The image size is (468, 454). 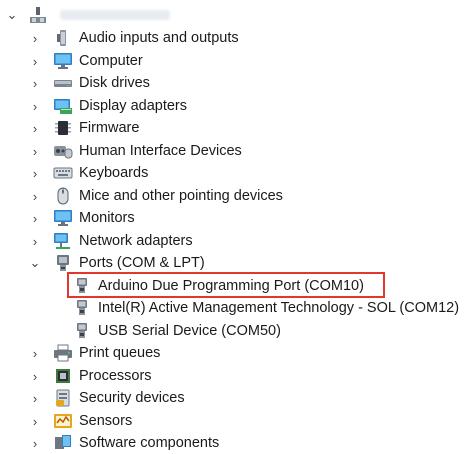 What do you see at coordinates (63, 151) in the screenshot?
I see `hid-icon` at bounding box center [63, 151].